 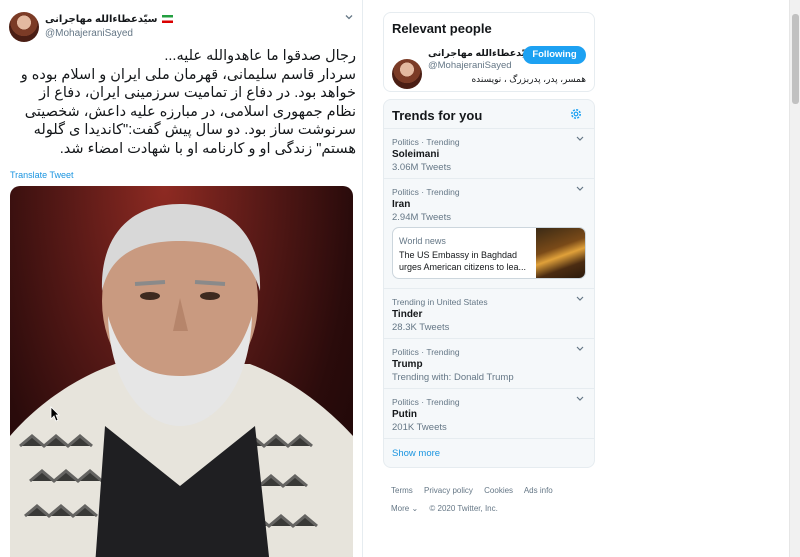 I want to click on author-display-name: سیّدعطاءالله مهاجرانی, so click(x=109, y=19).